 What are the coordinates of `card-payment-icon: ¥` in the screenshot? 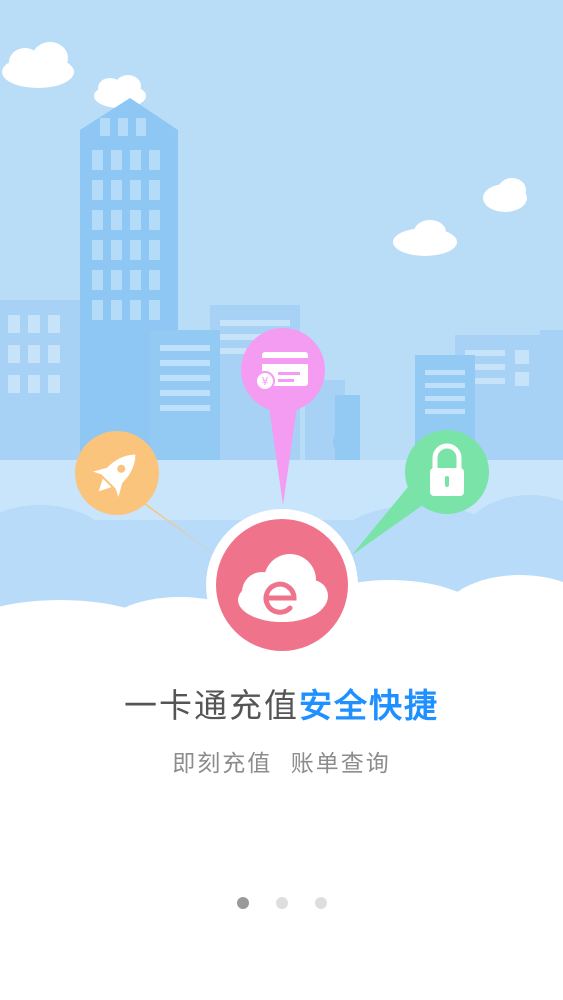 It's located at (281, 371).